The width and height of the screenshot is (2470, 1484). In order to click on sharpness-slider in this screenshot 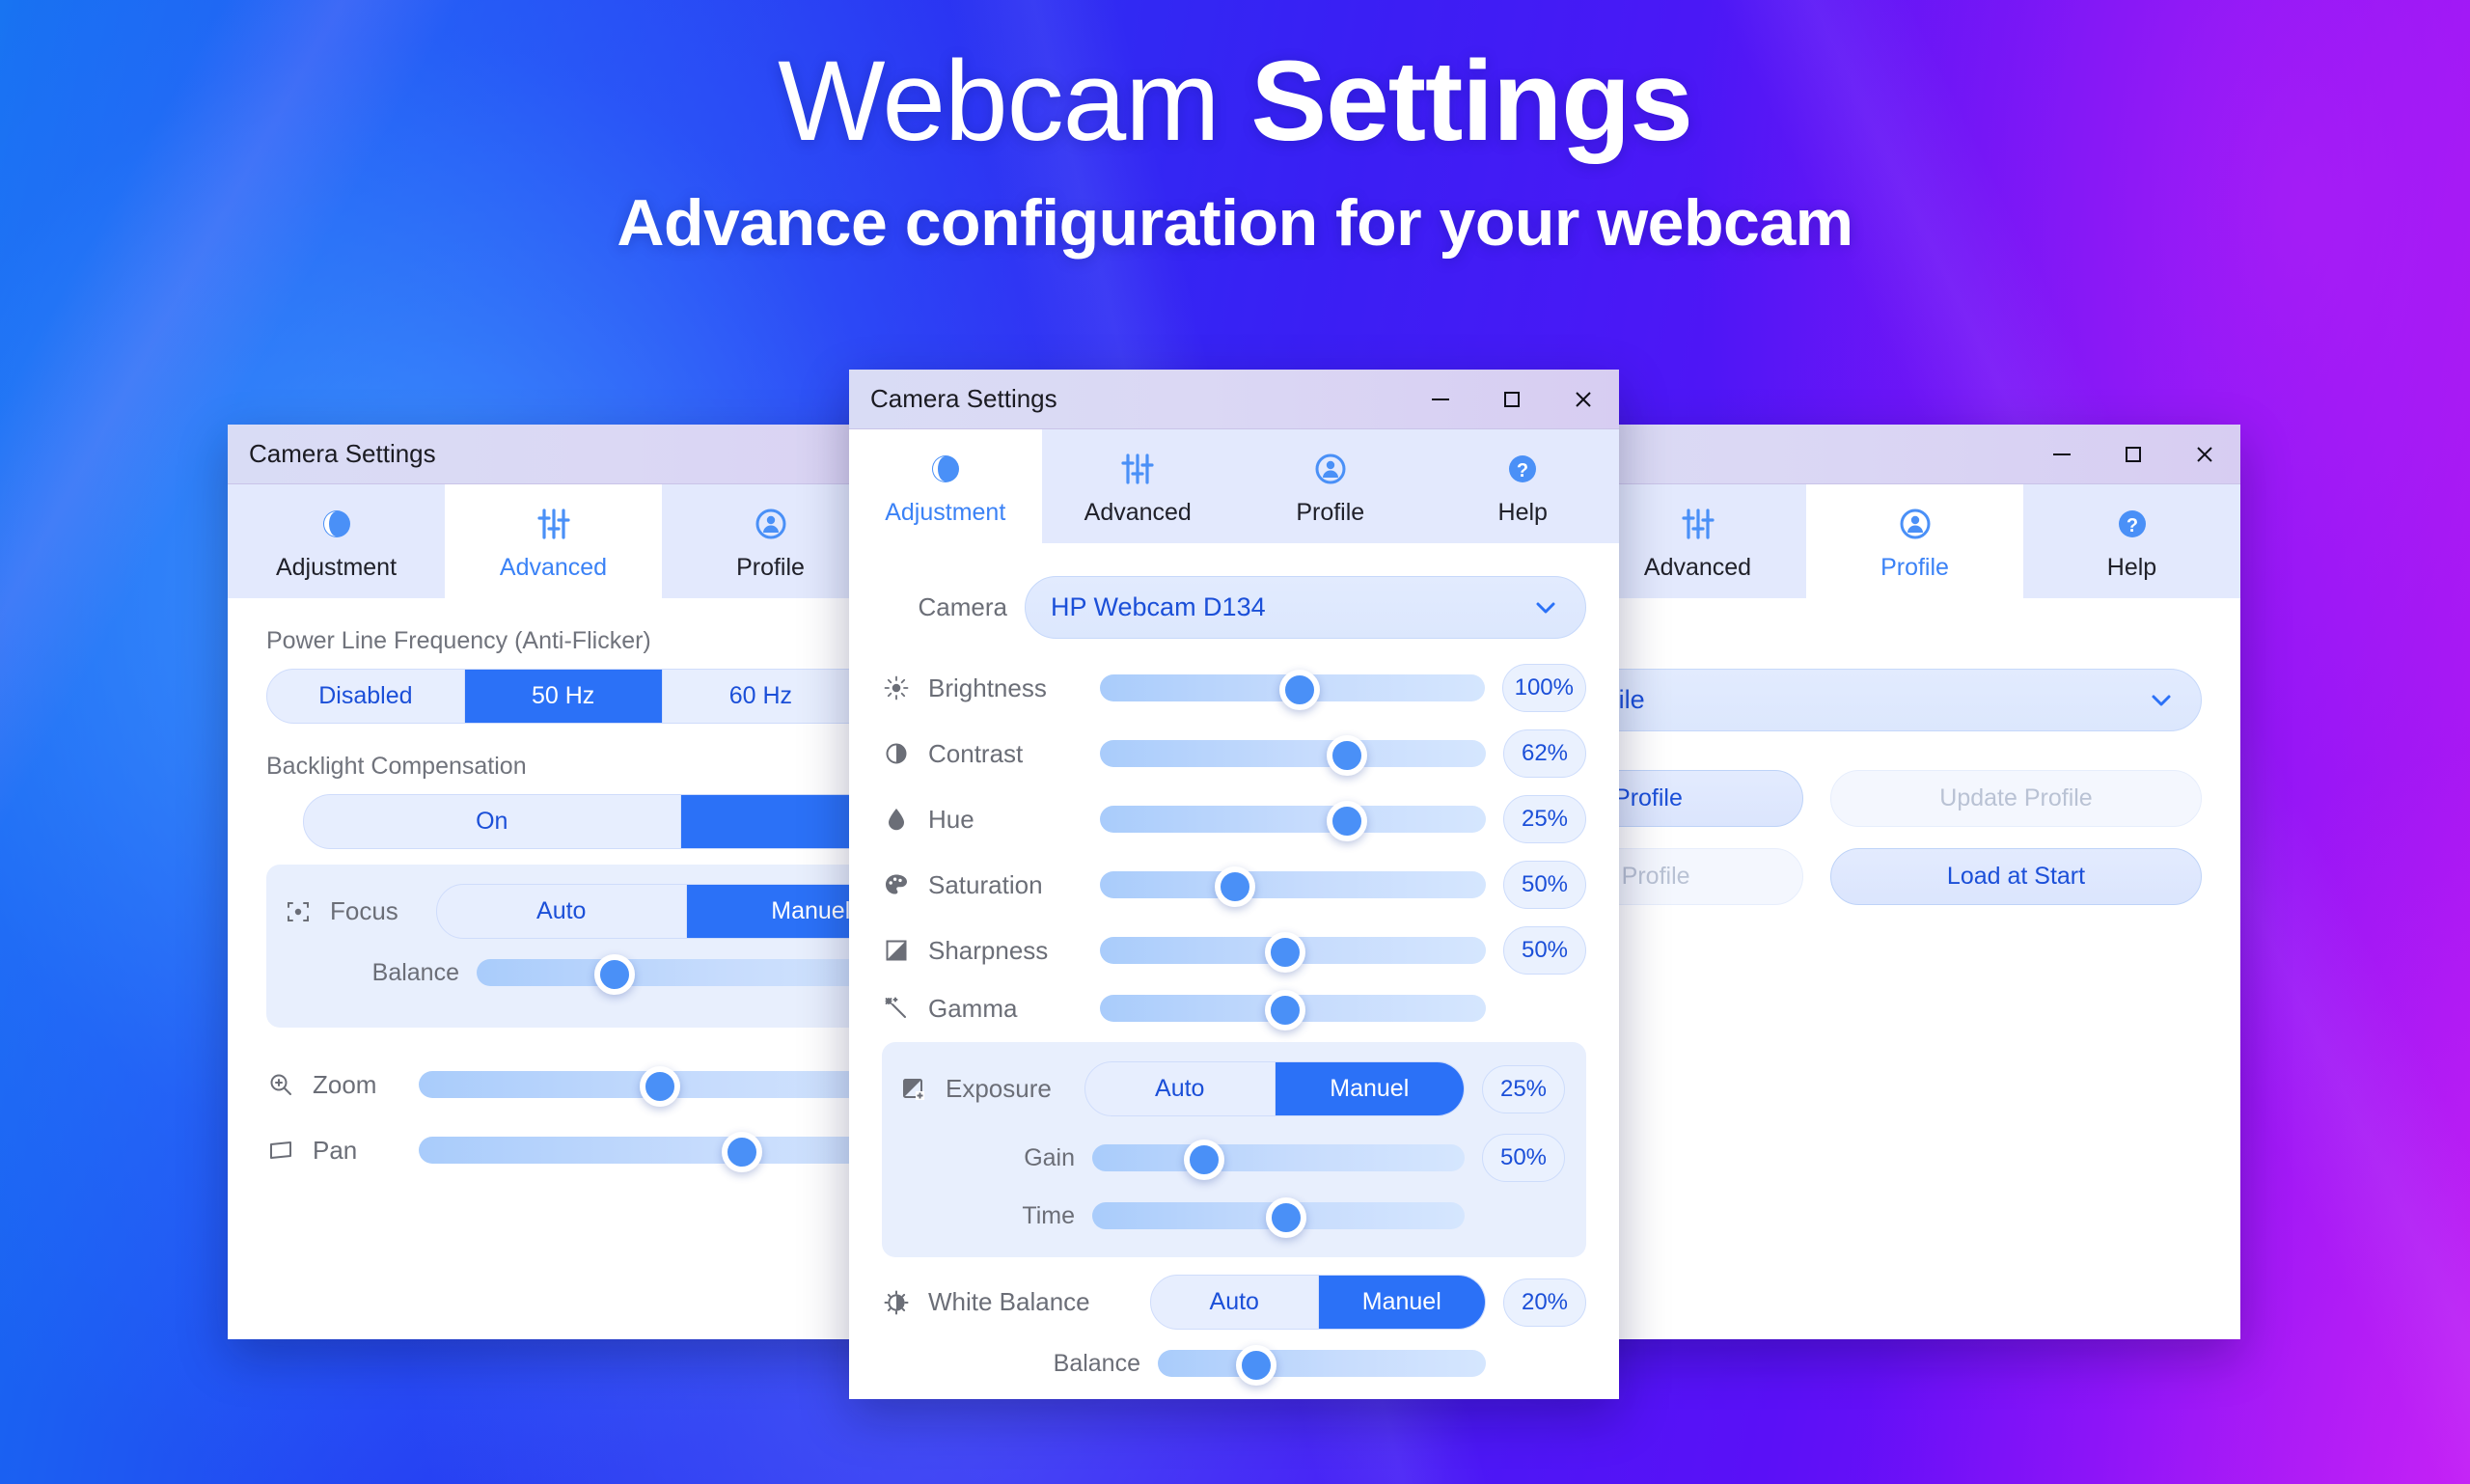, I will do `click(1293, 952)`.